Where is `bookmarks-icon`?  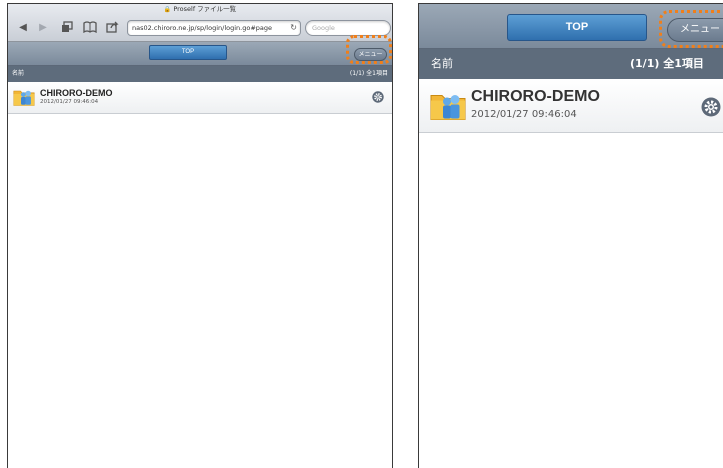
bookmarks-icon is located at coordinates (90, 28).